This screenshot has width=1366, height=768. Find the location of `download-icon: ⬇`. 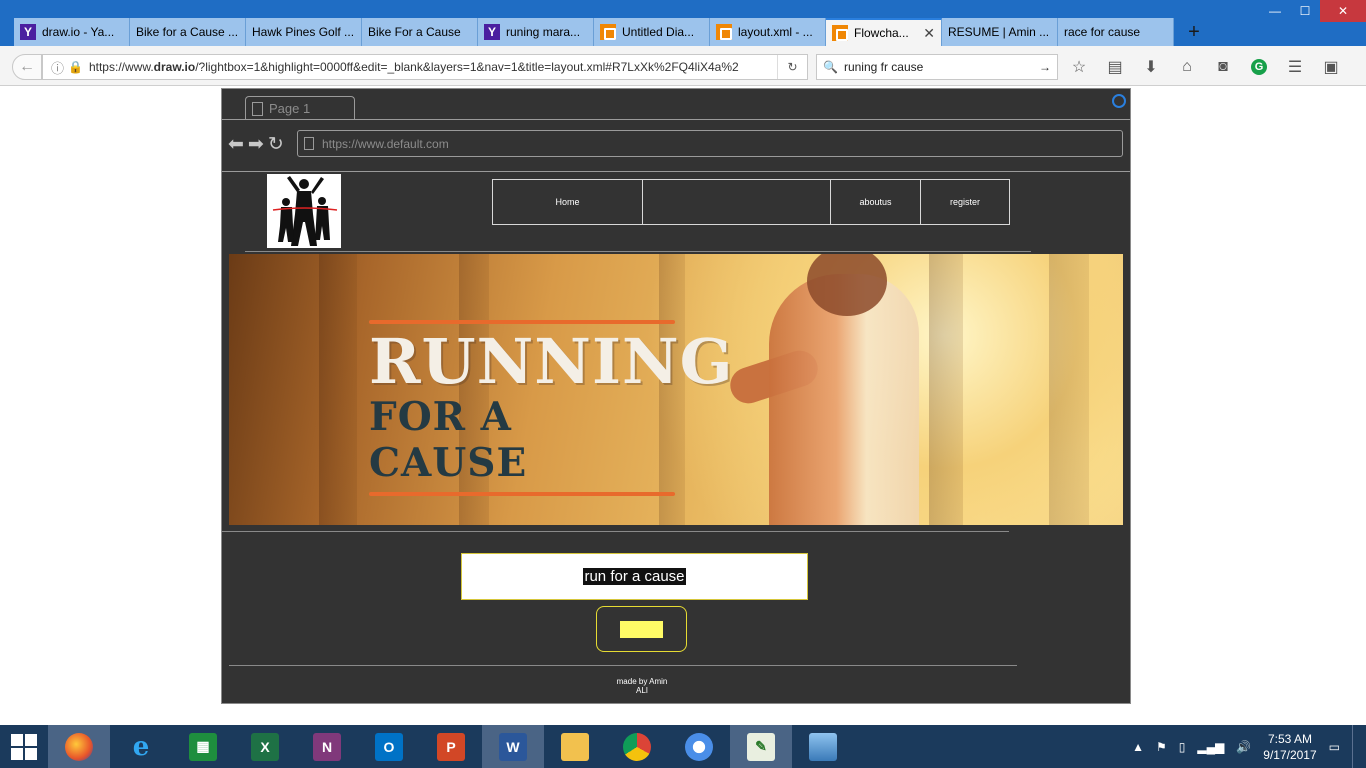

download-icon: ⬇ is located at coordinates (1151, 67).